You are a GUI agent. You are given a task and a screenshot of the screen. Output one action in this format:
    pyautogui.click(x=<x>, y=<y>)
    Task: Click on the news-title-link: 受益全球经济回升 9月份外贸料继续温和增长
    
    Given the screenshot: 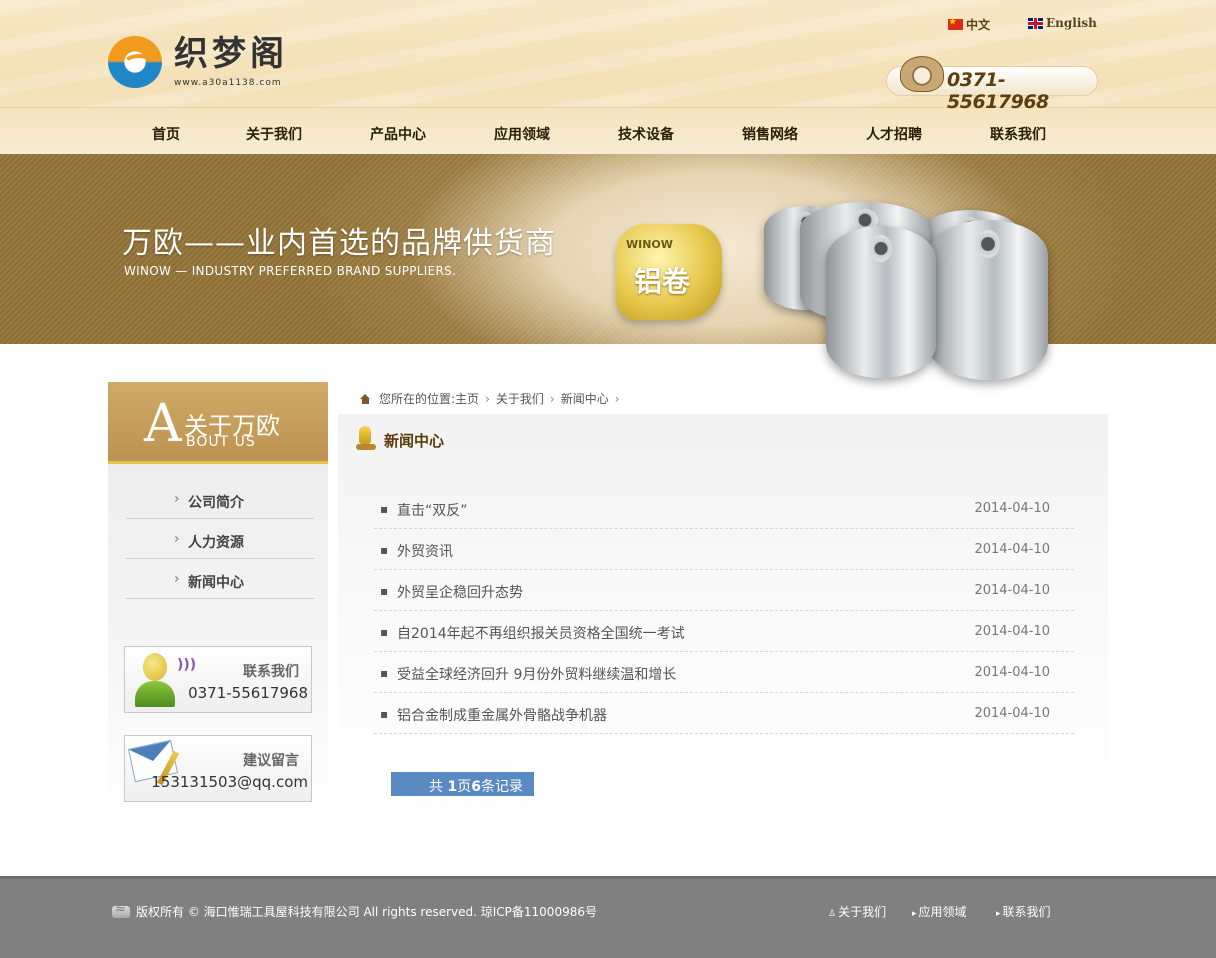 What is the action you would take?
    pyautogui.click(x=536, y=674)
    